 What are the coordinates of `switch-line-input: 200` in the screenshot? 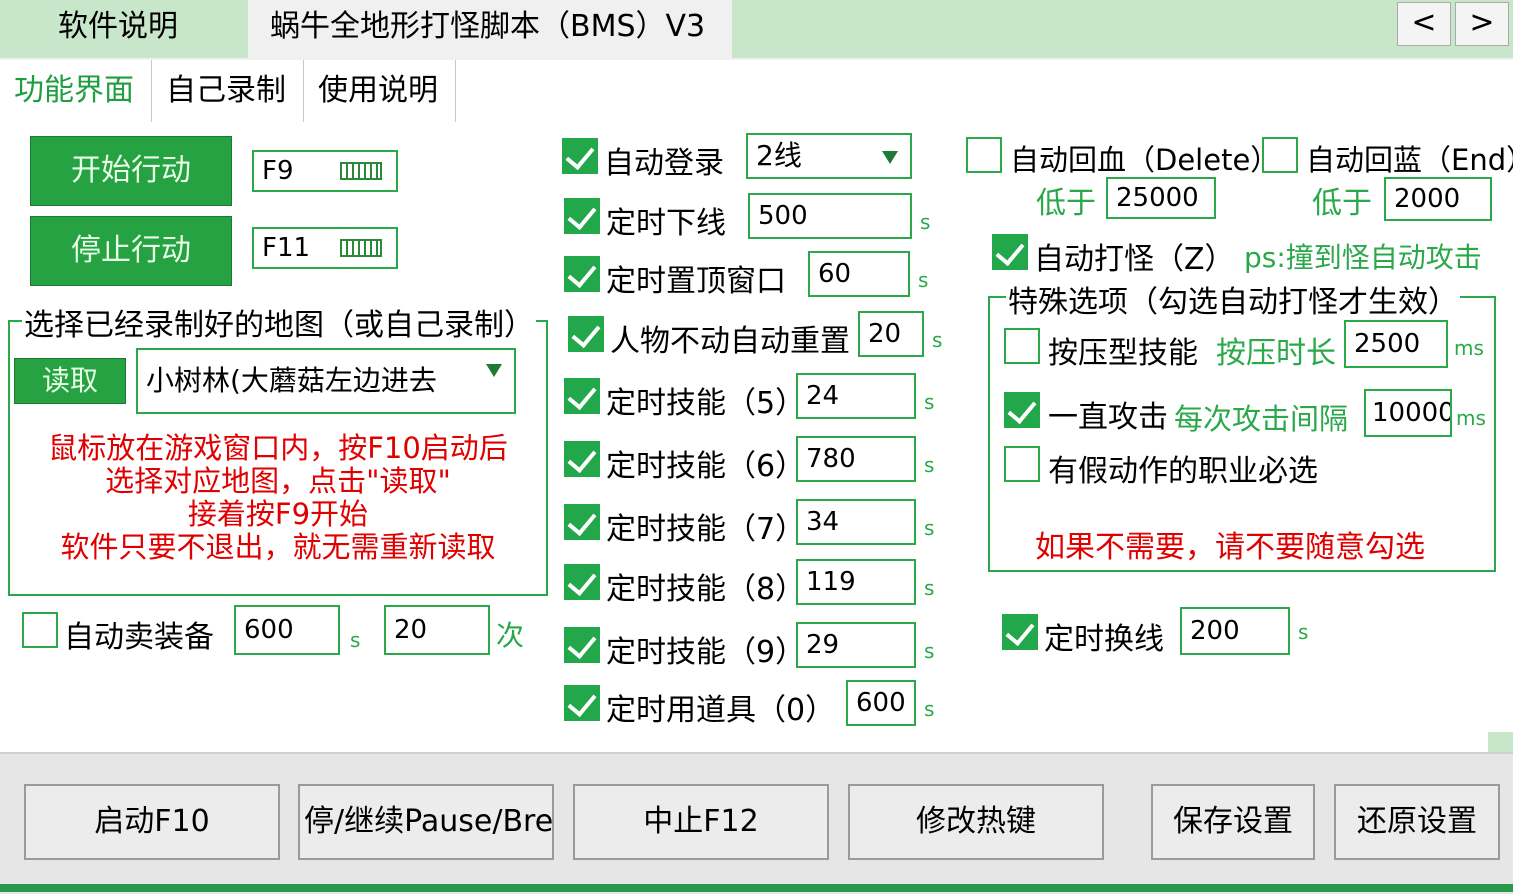 It's located at (1235, 631).